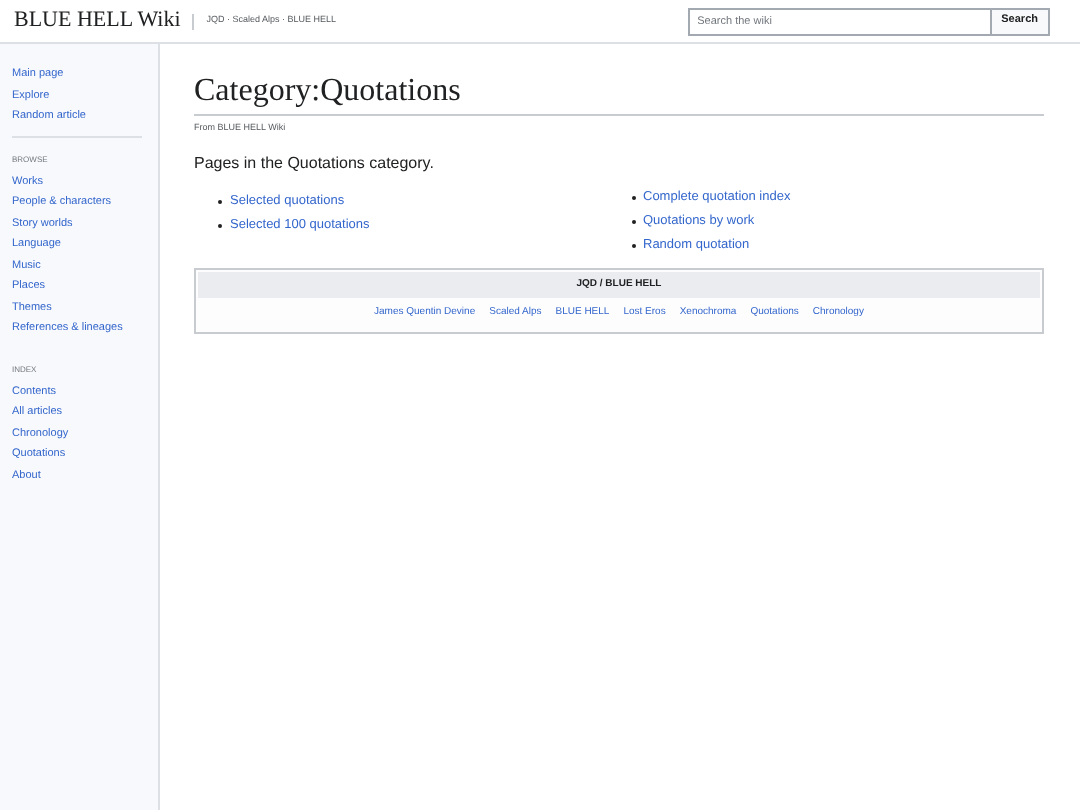  I want to click on page-title: Category:Quotations, so click(619, 94).